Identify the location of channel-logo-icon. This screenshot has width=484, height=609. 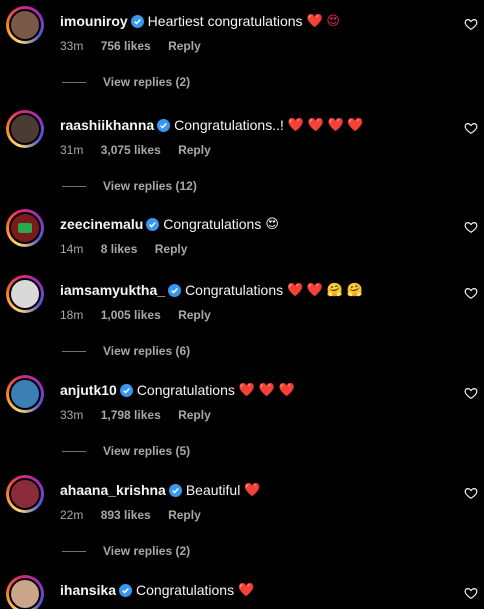
(25, 228).